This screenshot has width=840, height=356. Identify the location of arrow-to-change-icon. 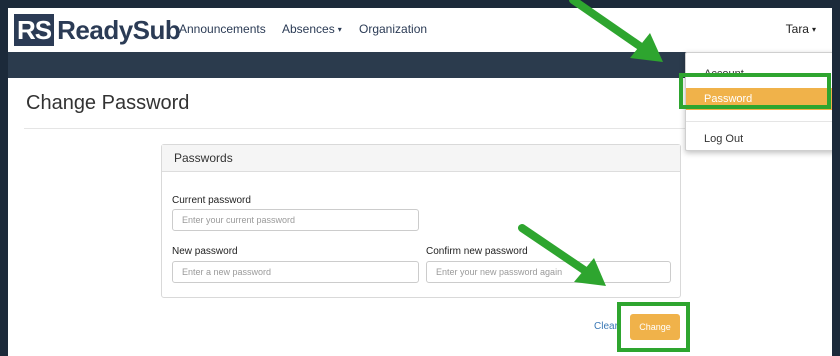
(562, 255).